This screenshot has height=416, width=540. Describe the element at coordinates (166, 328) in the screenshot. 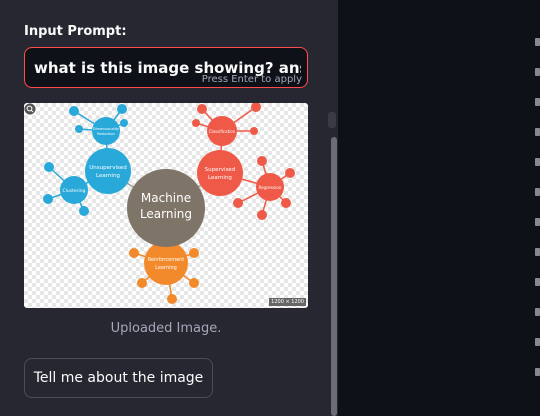

I see `image-caption: Uploaded Image.` at that location.